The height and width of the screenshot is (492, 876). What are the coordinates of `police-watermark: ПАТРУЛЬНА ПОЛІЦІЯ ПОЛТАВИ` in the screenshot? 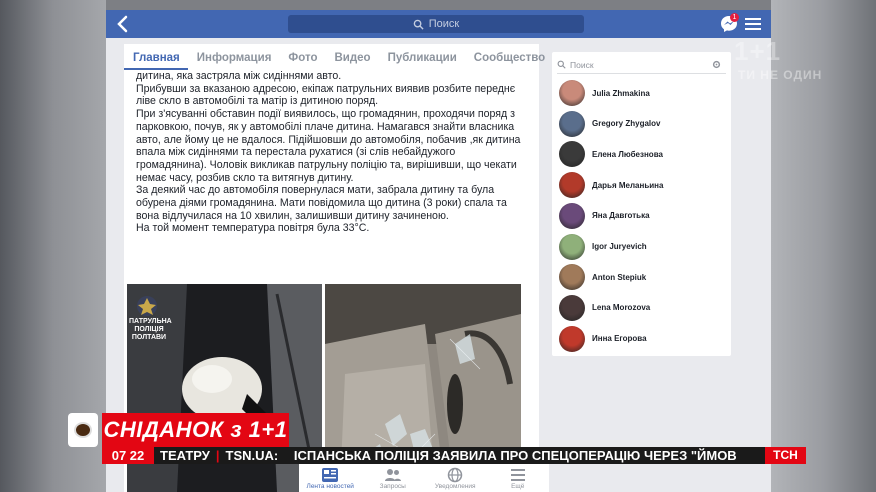 It's located at (150, 329).